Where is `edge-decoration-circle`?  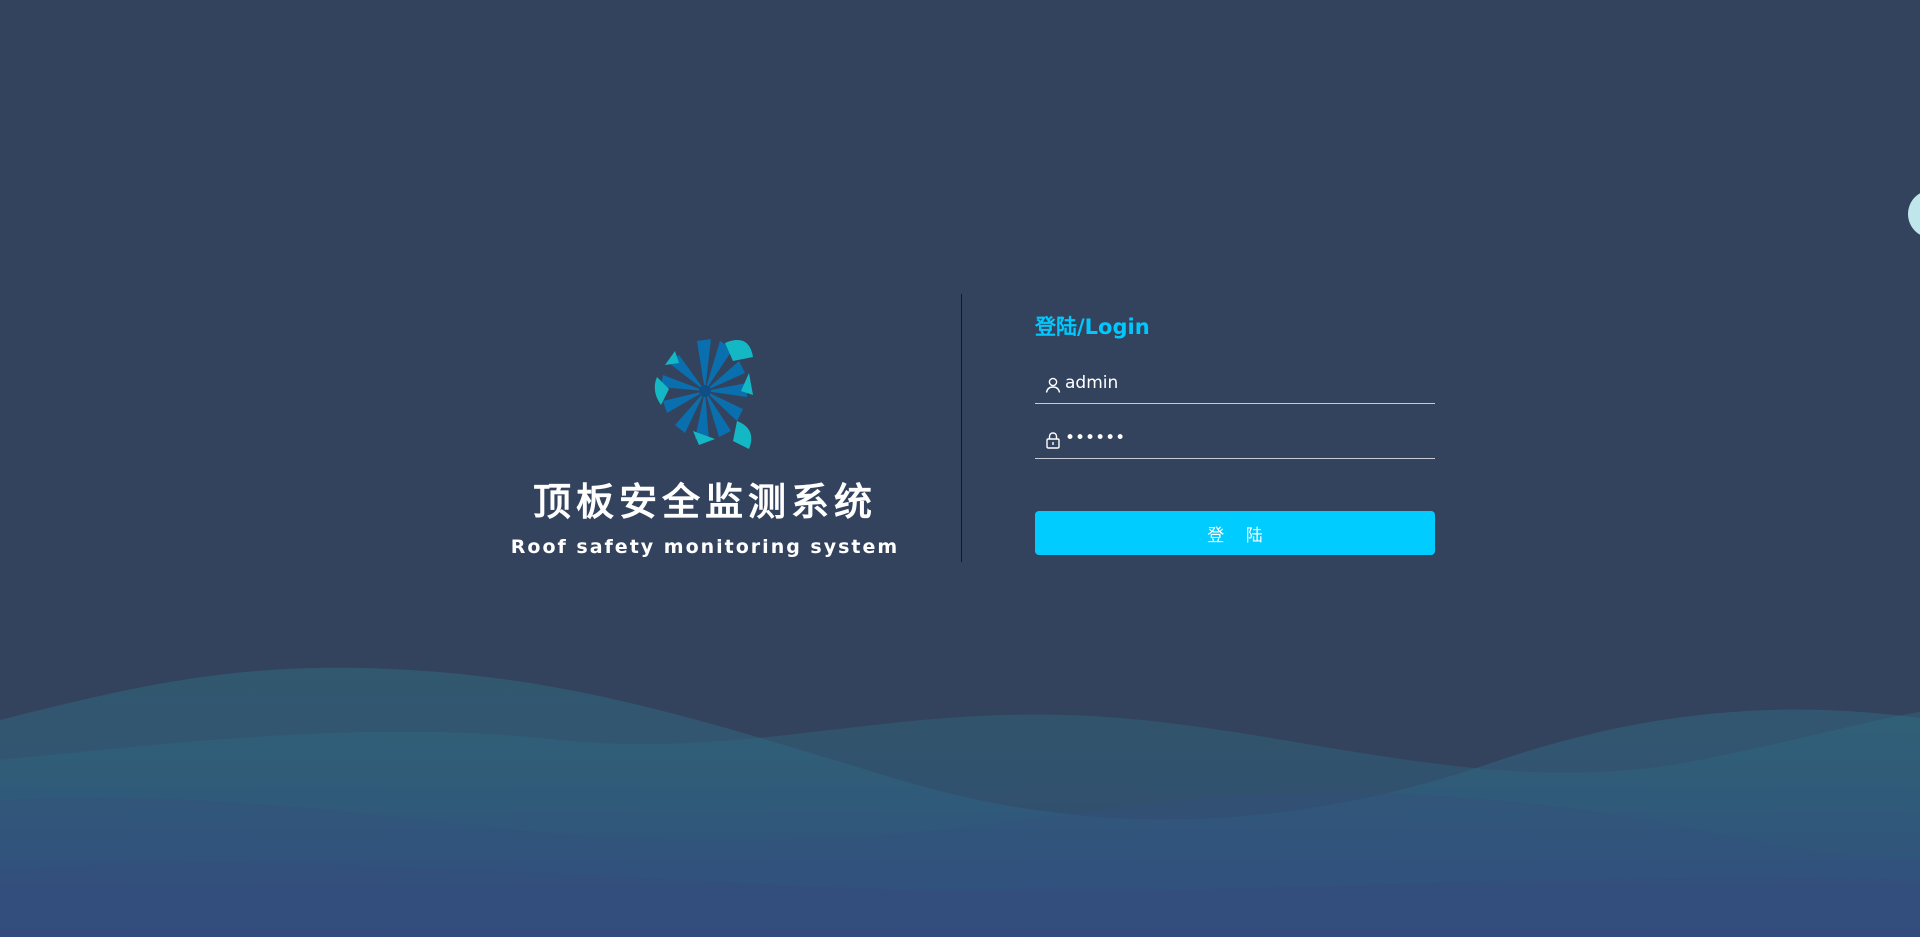
edge-decoration-circle is located at coordinates (1914, 214).